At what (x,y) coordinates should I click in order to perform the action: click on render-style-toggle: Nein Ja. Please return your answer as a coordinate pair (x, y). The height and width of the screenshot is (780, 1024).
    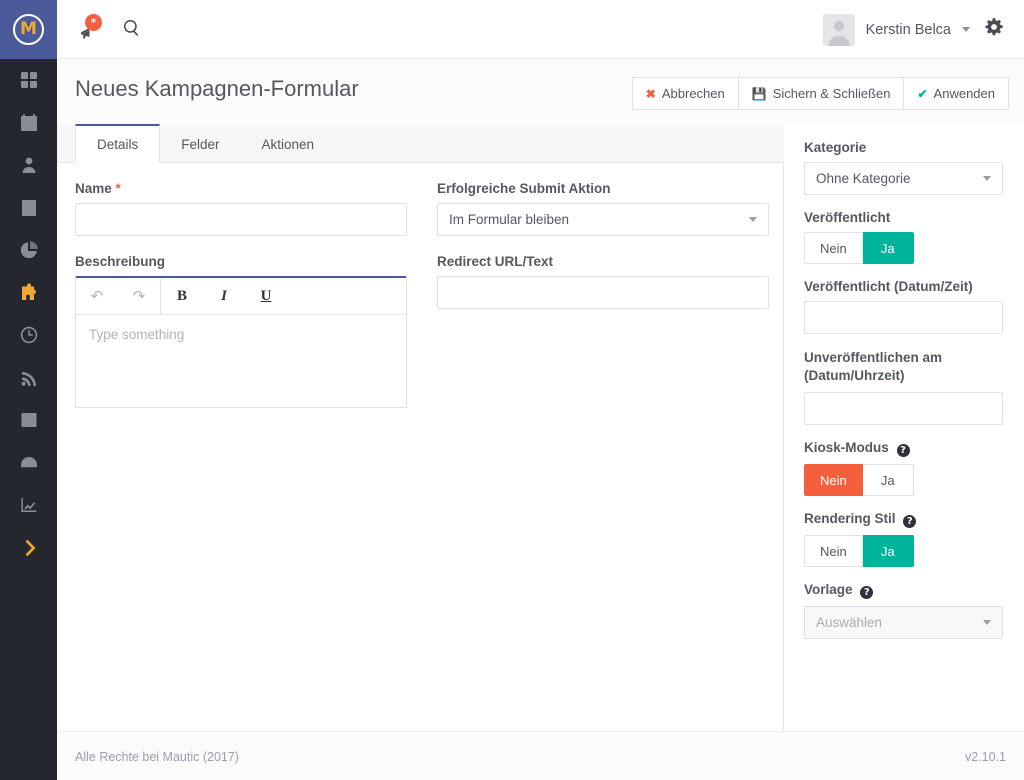
    Looking at the image, I should click on (903, 551).